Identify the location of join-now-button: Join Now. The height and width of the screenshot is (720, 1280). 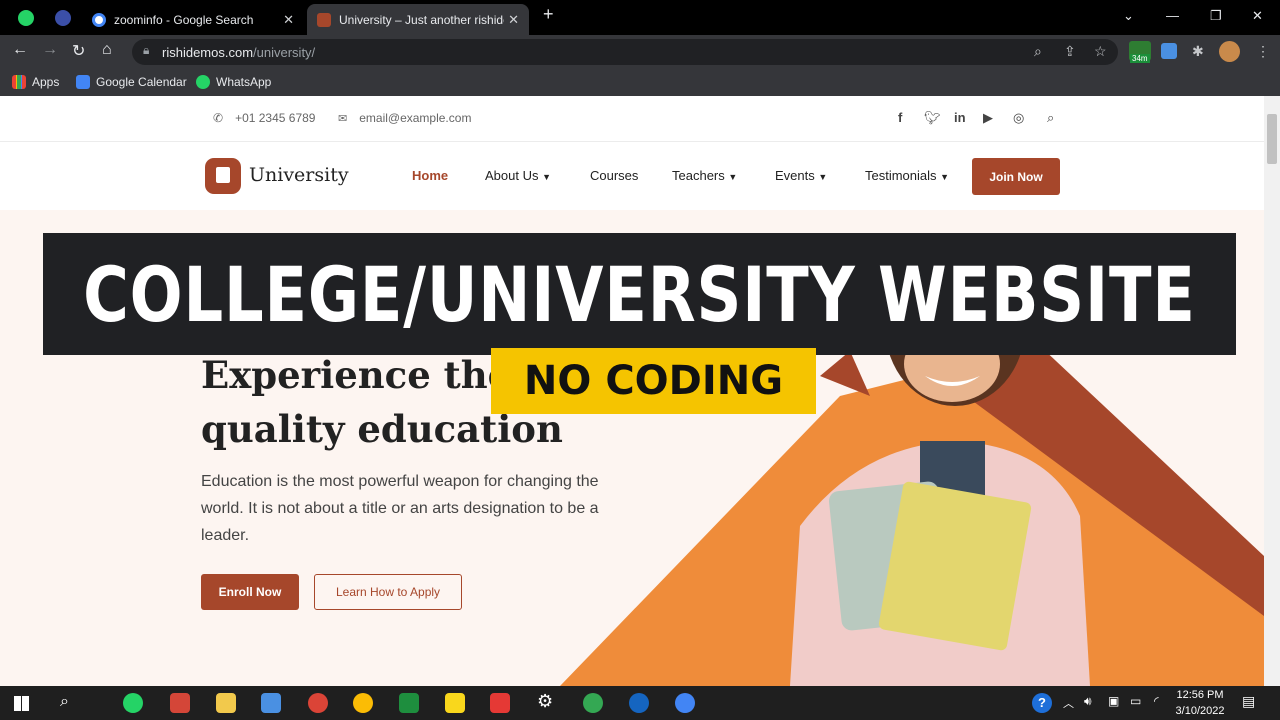
(1016, 176).